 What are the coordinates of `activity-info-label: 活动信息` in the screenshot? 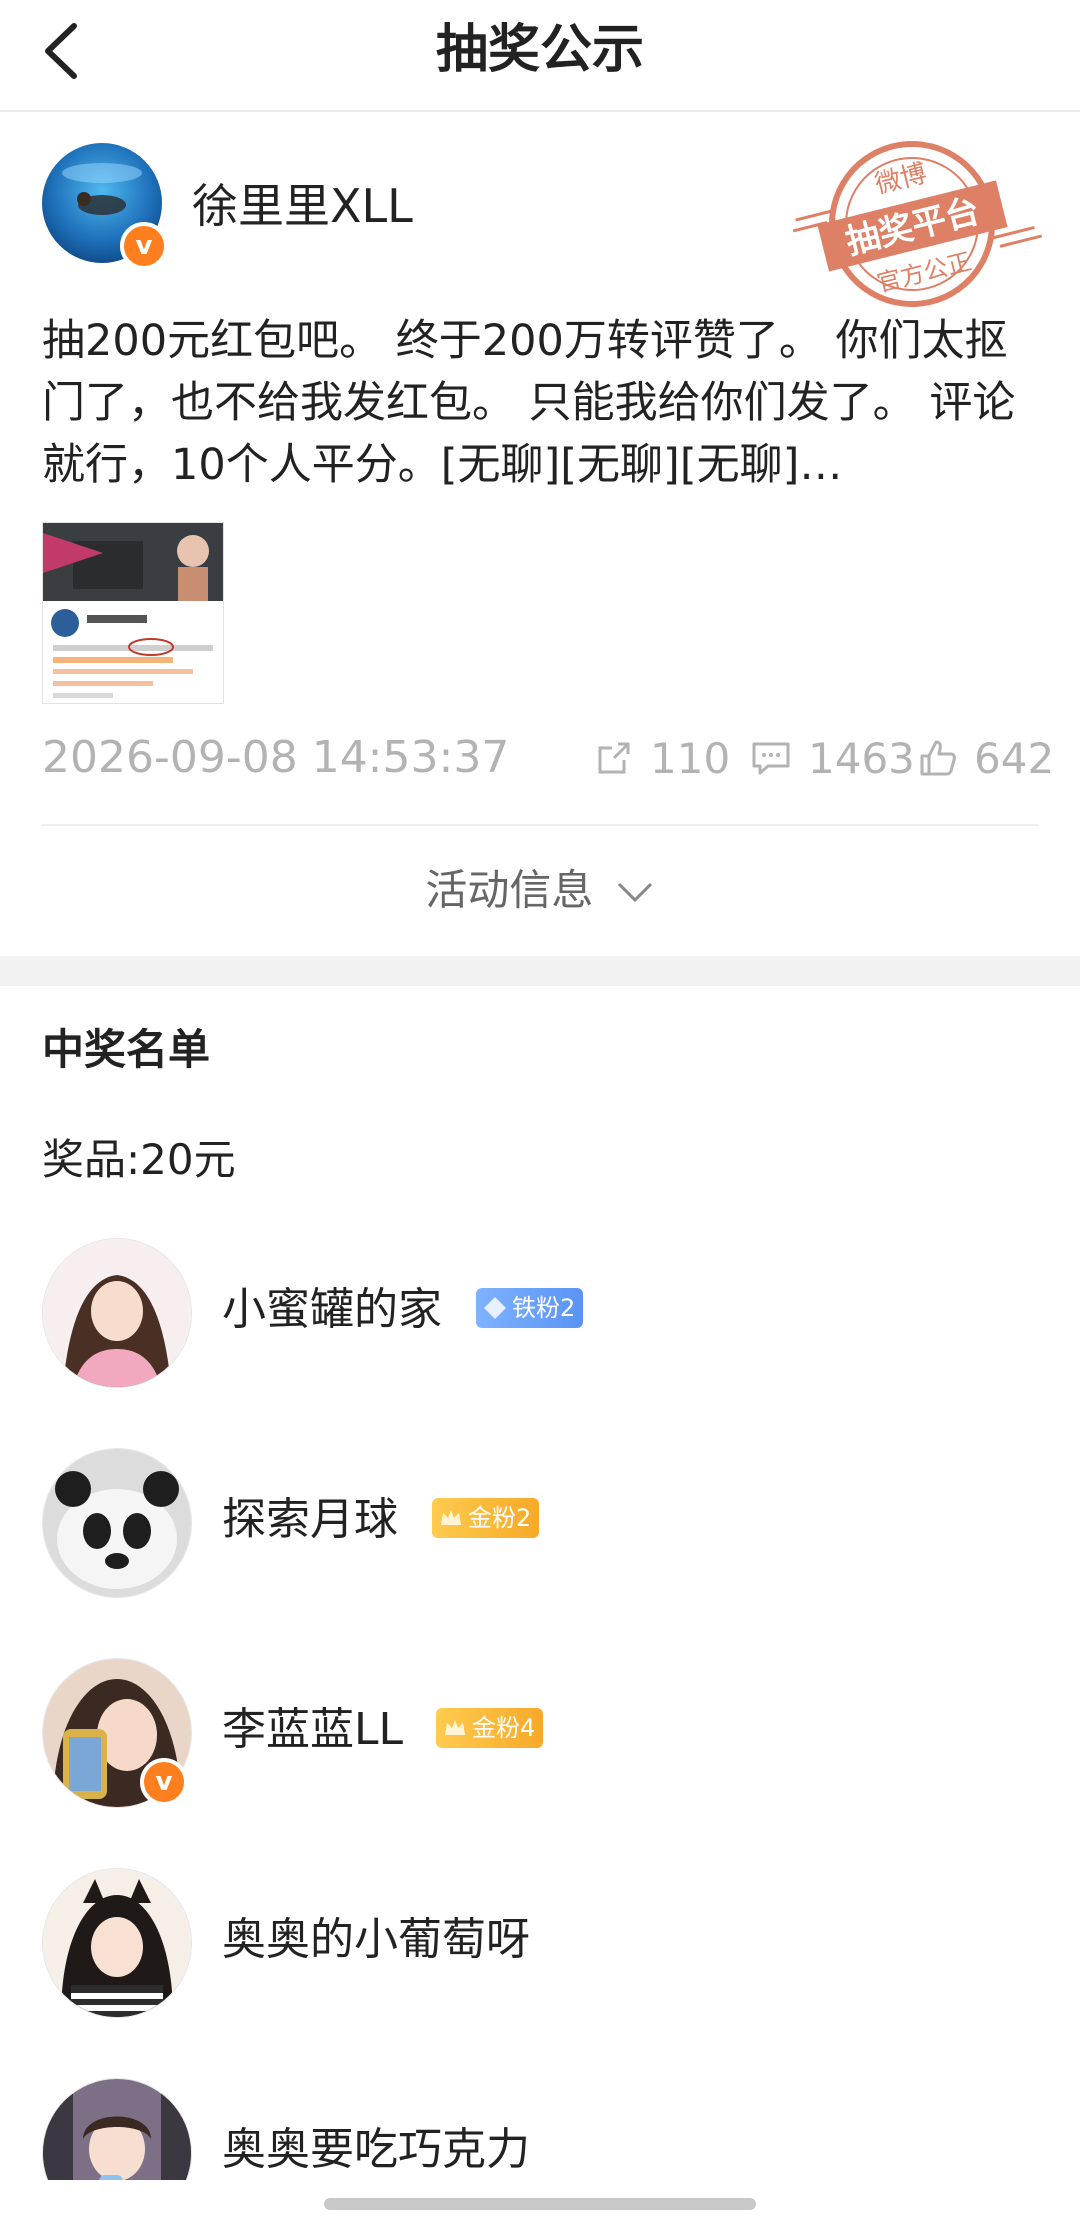 It's located at (509, 890).